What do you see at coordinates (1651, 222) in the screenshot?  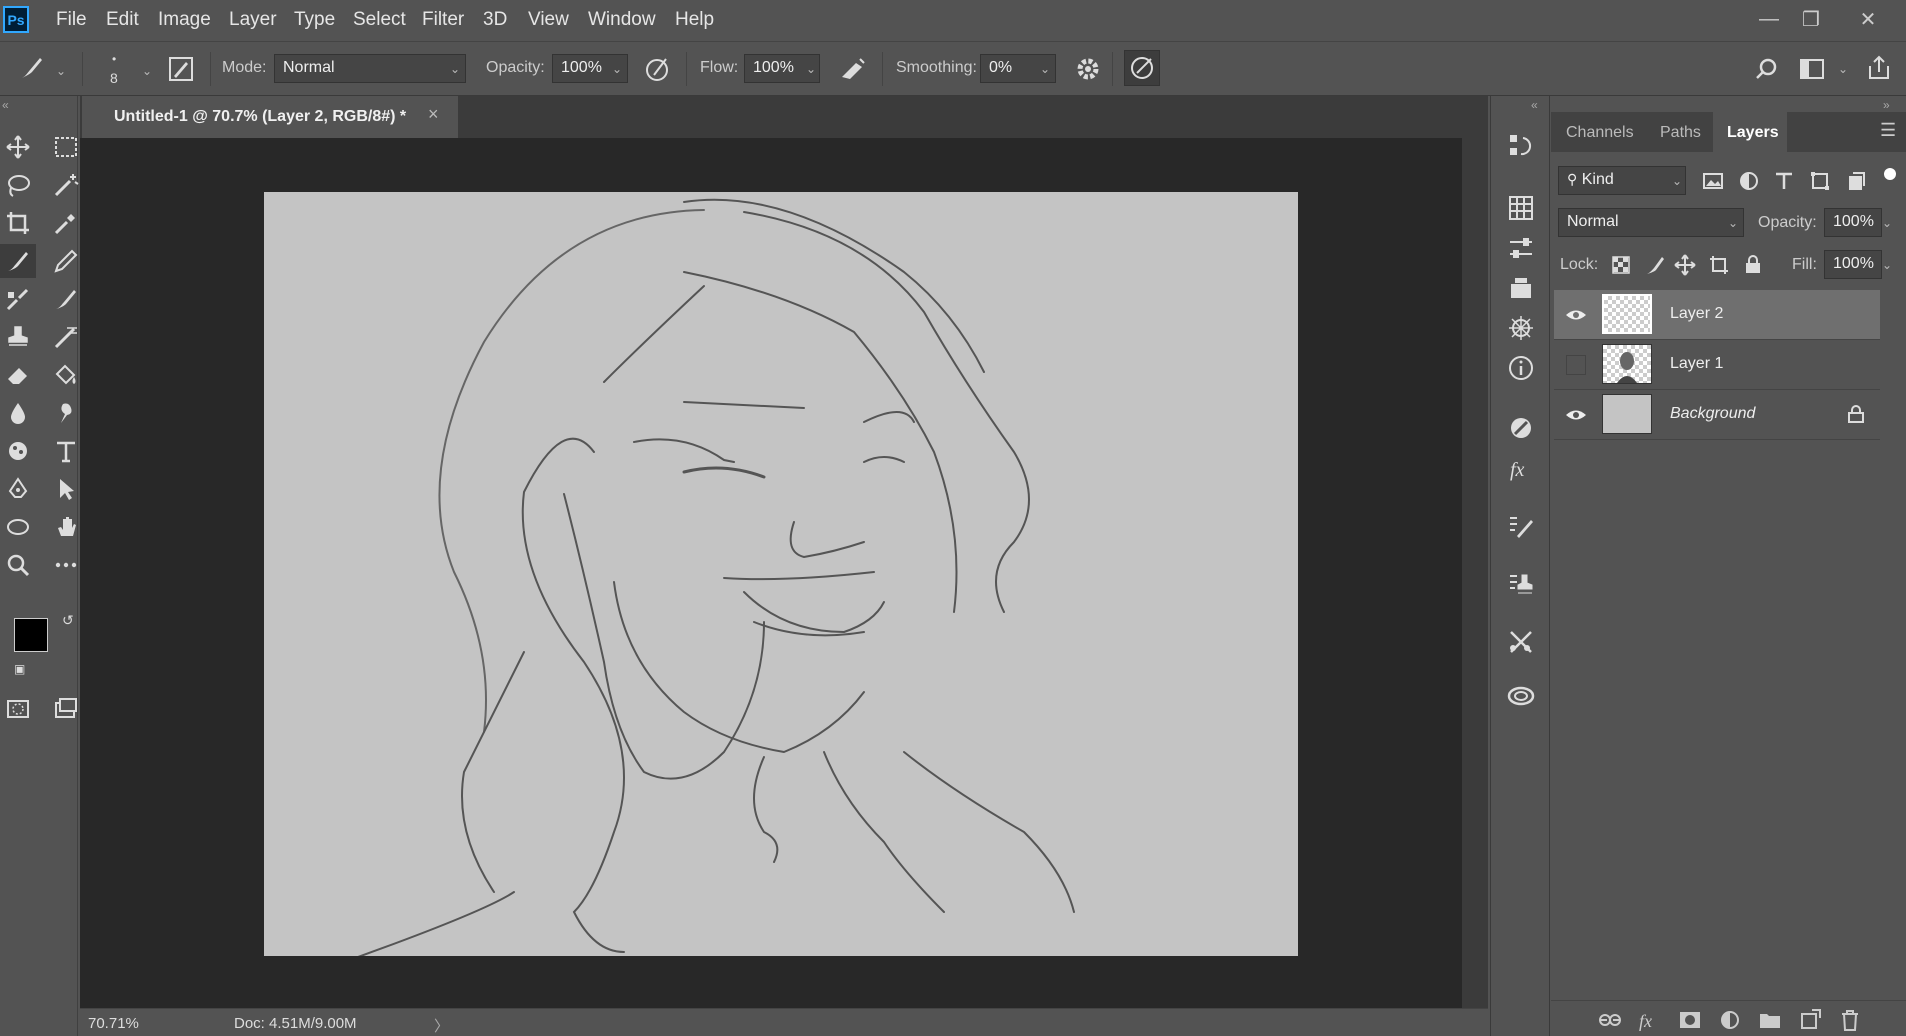 I see `blend-mode-select: Normal` at bounding box center [1651, 222].